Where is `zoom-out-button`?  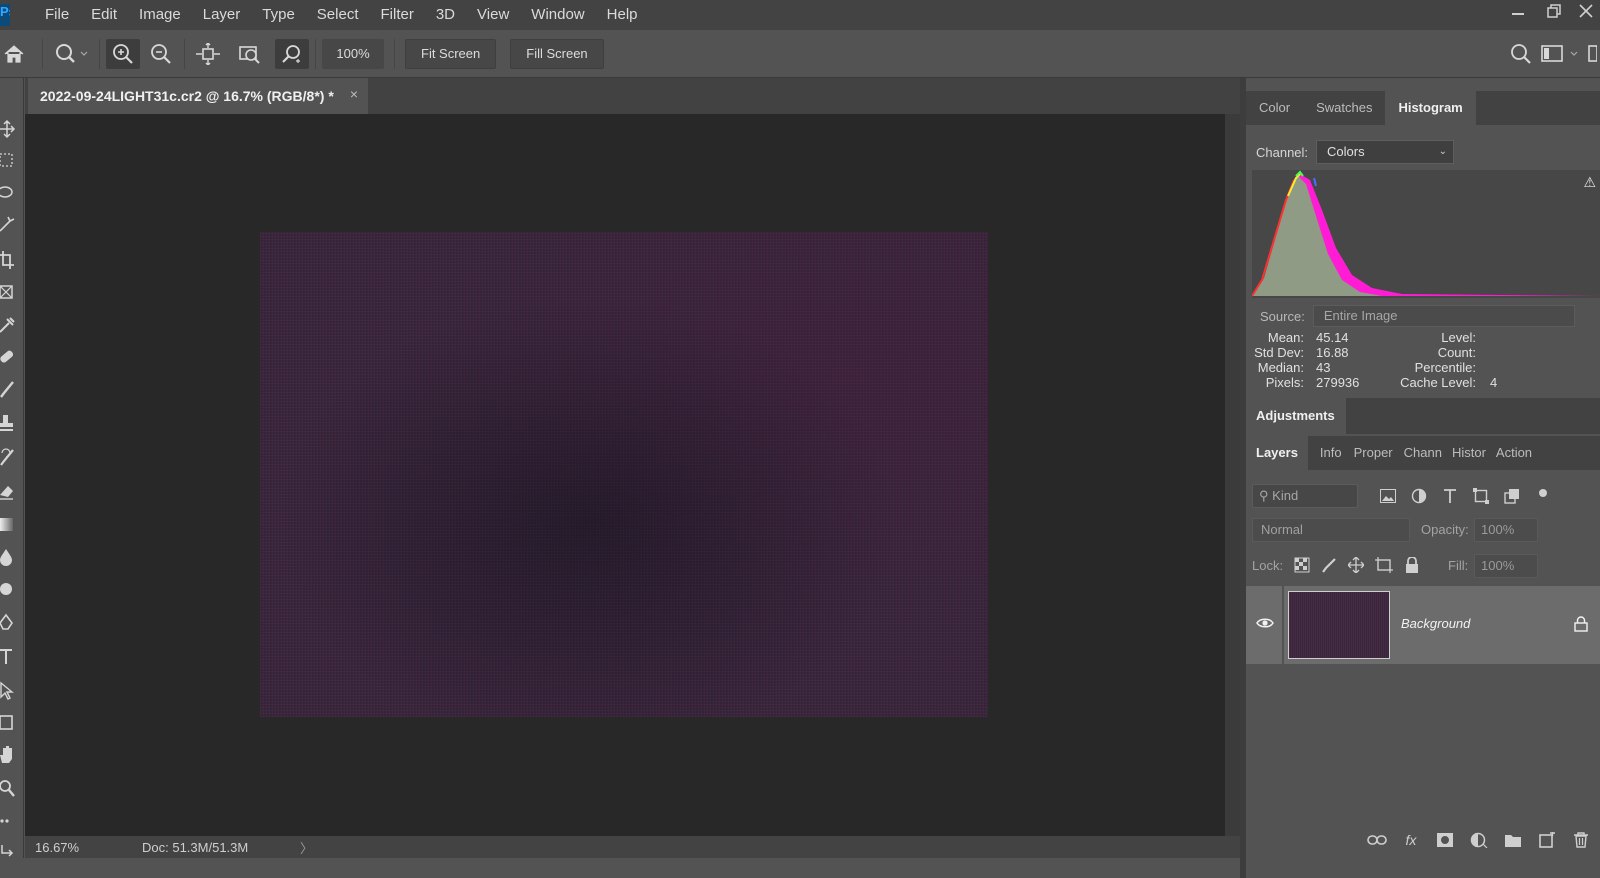 zoom-out-button is located at coordinates (161, 54).